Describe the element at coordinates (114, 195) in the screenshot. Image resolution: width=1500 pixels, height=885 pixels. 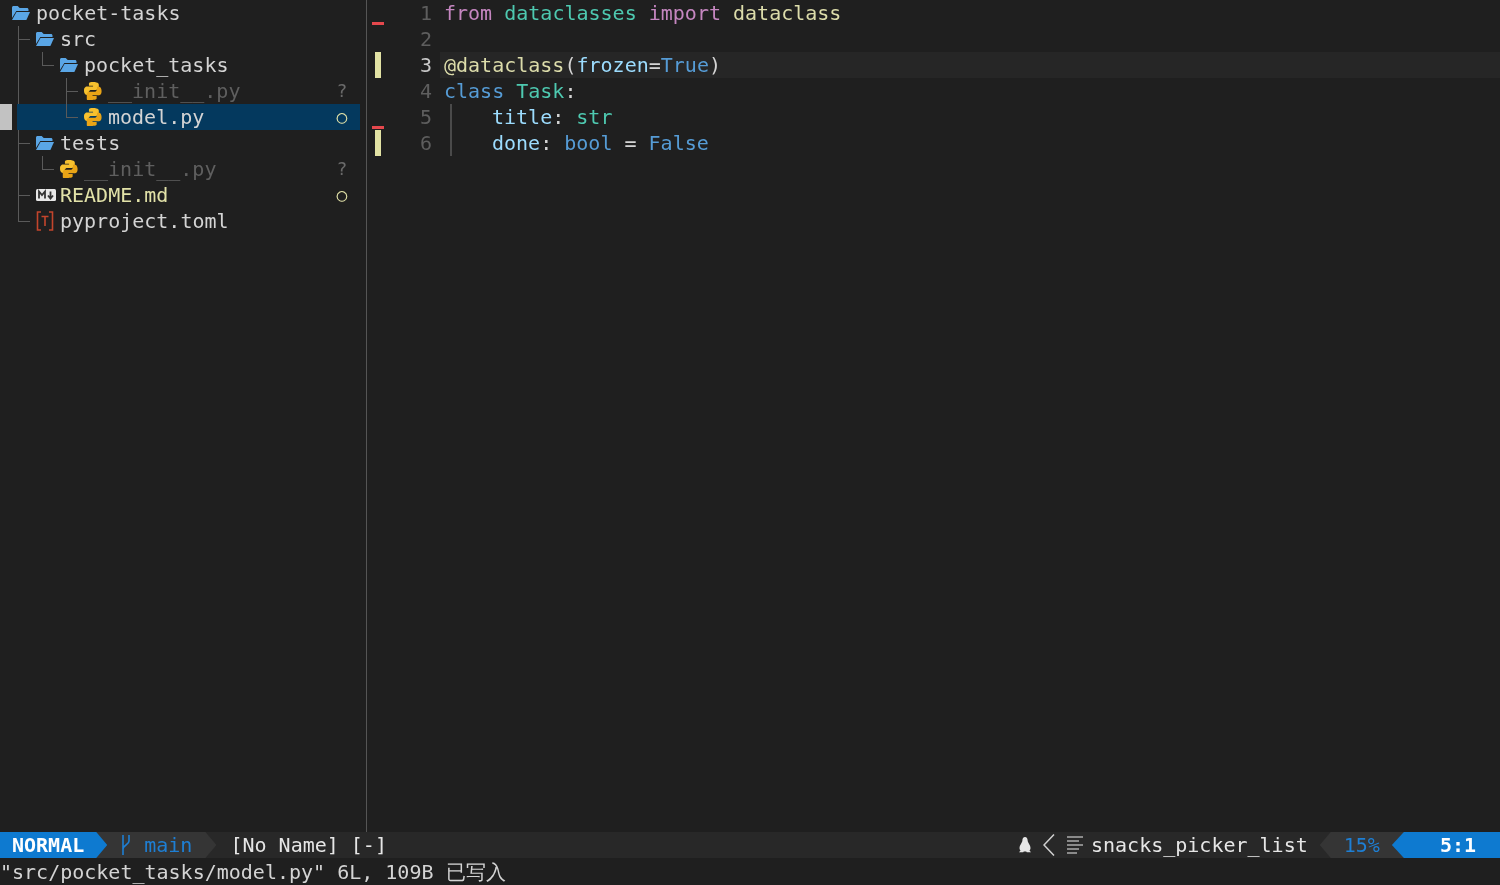
I see `file-name: README.md` at that location.